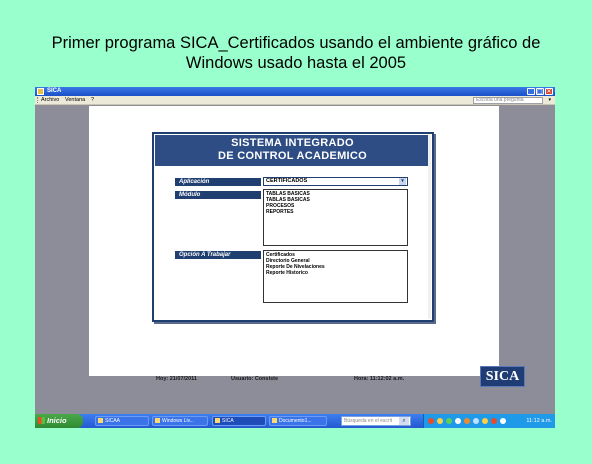 This screenshot has height=464, width=592. Describe the element at coordinates (37, 100) in the screenshot. I see `toolbar-grip` at that location.